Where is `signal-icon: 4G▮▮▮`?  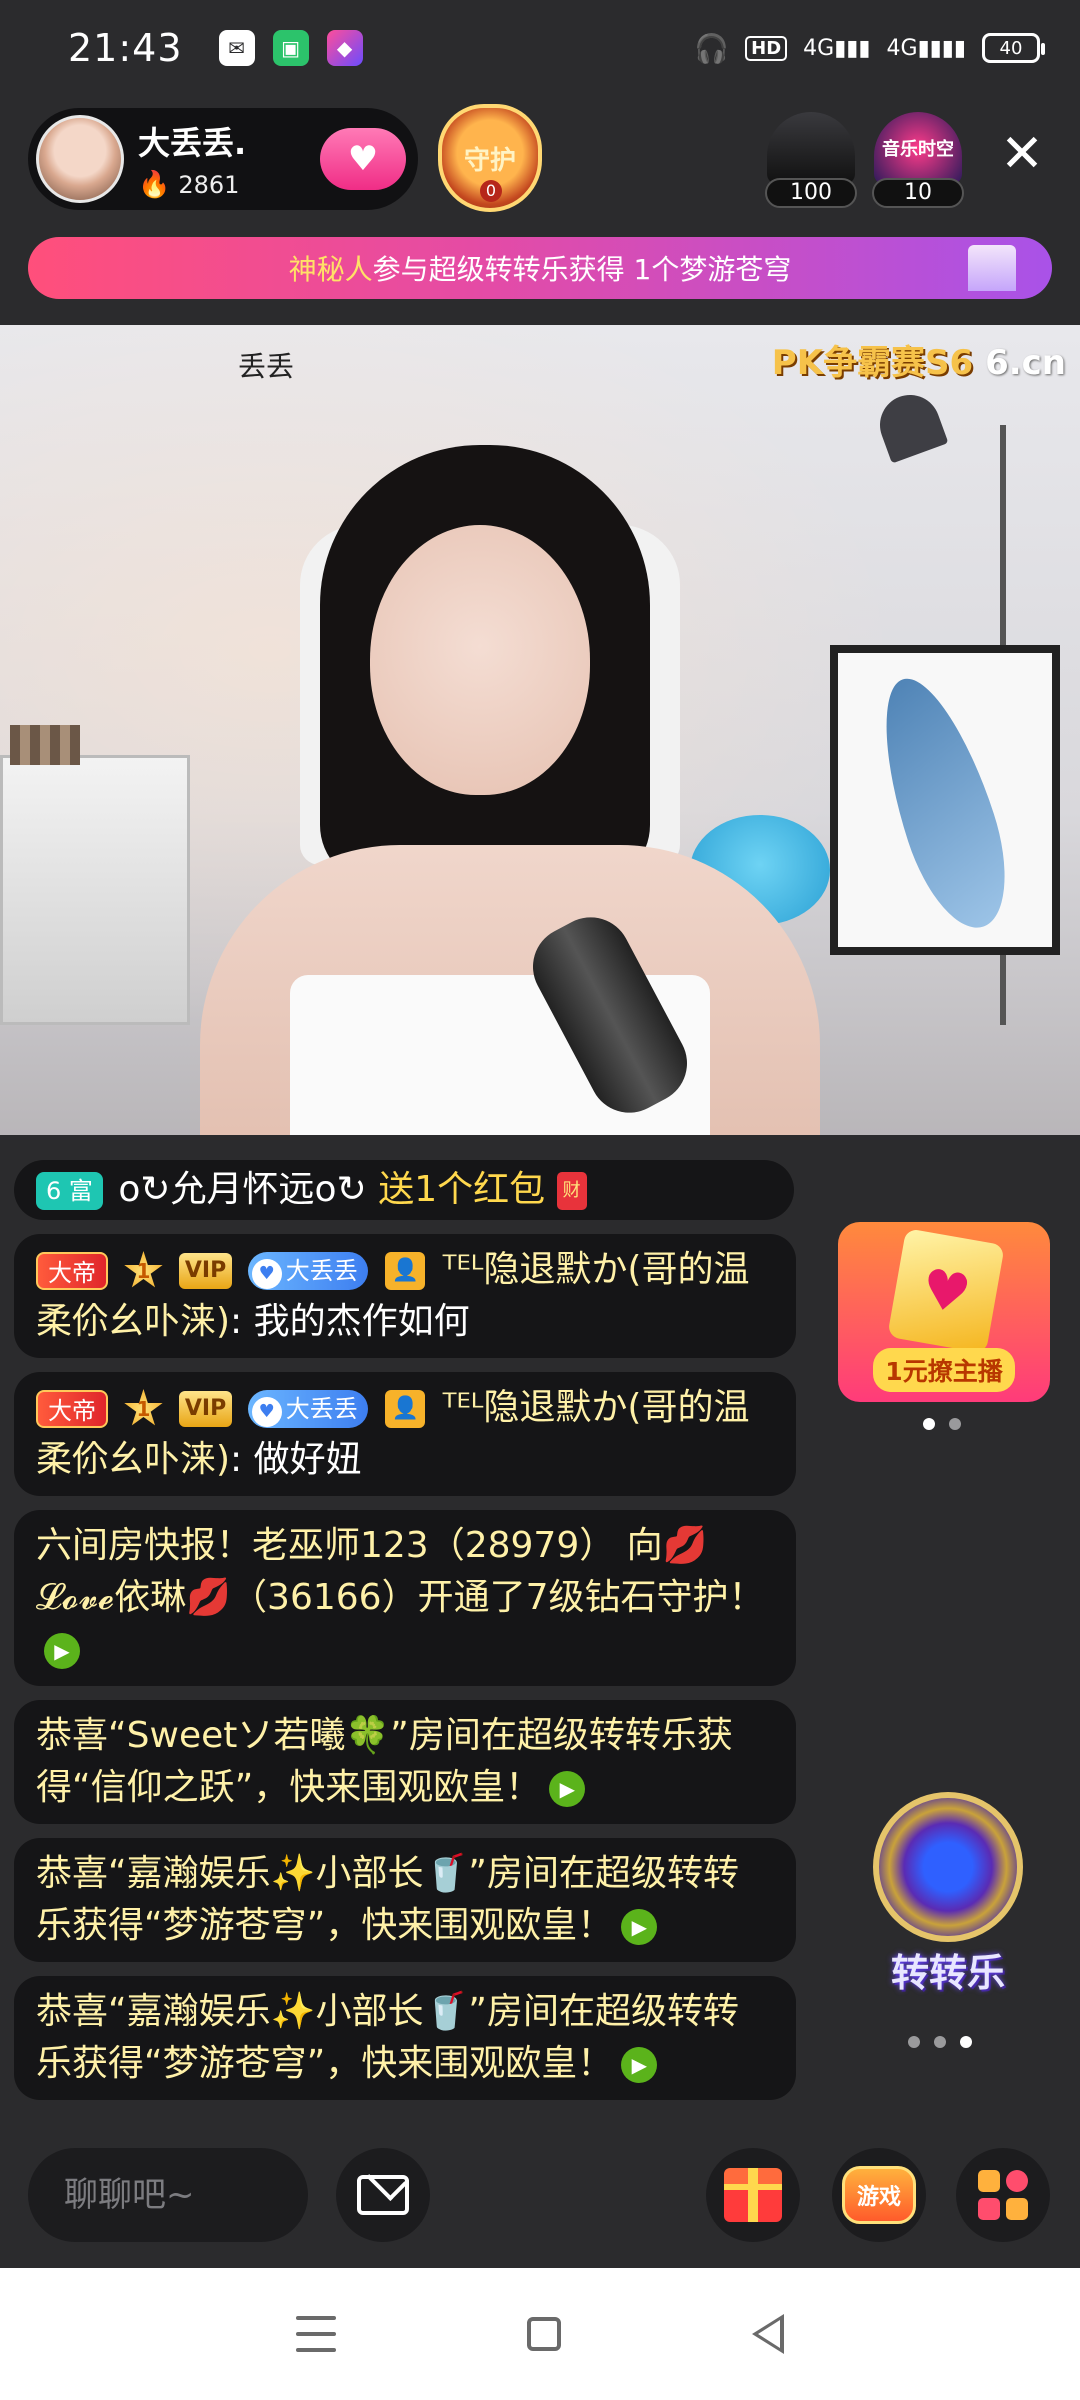
signal-icon: 4G▮▮▮ is located at coordinates (837, 48).